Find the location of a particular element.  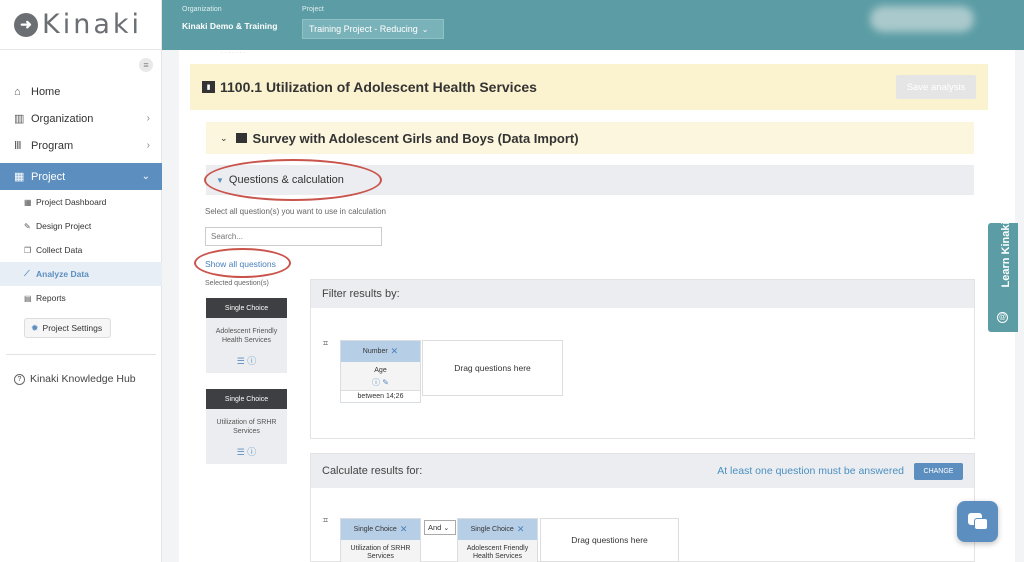

logo-text: Kinaki is located at coordinates (92, 24).